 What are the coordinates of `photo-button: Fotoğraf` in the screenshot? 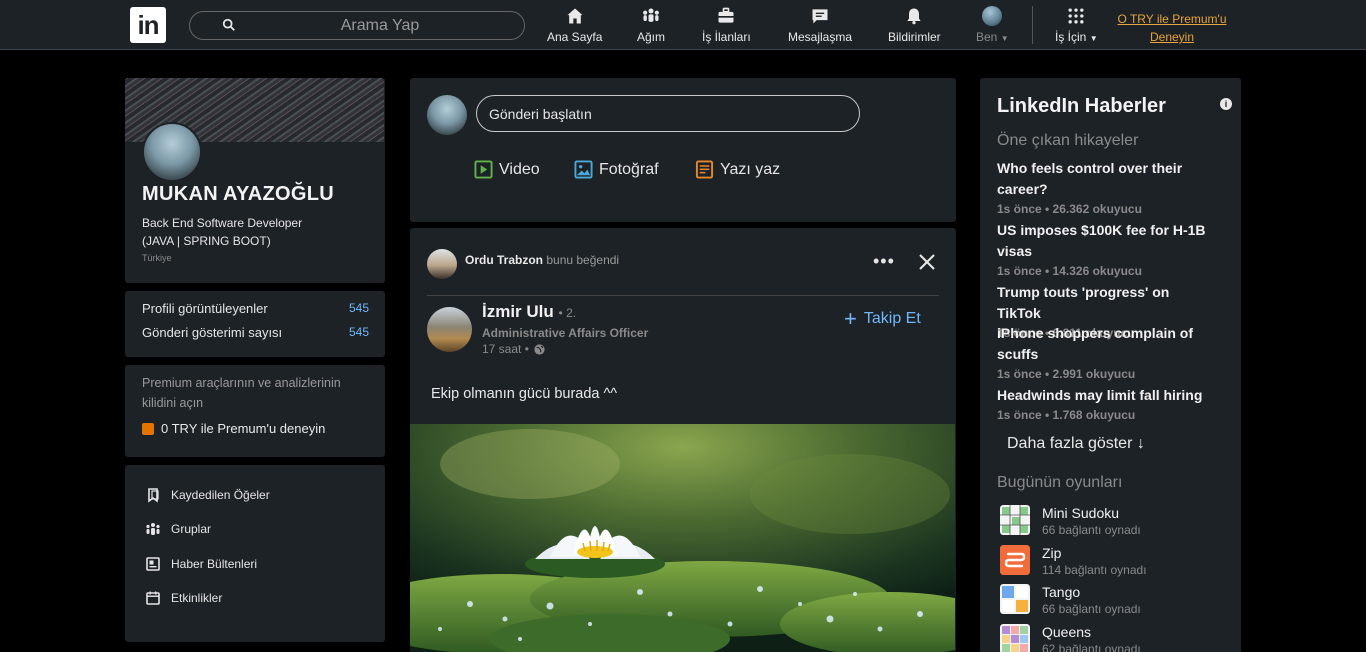 It's located at (616, 169).